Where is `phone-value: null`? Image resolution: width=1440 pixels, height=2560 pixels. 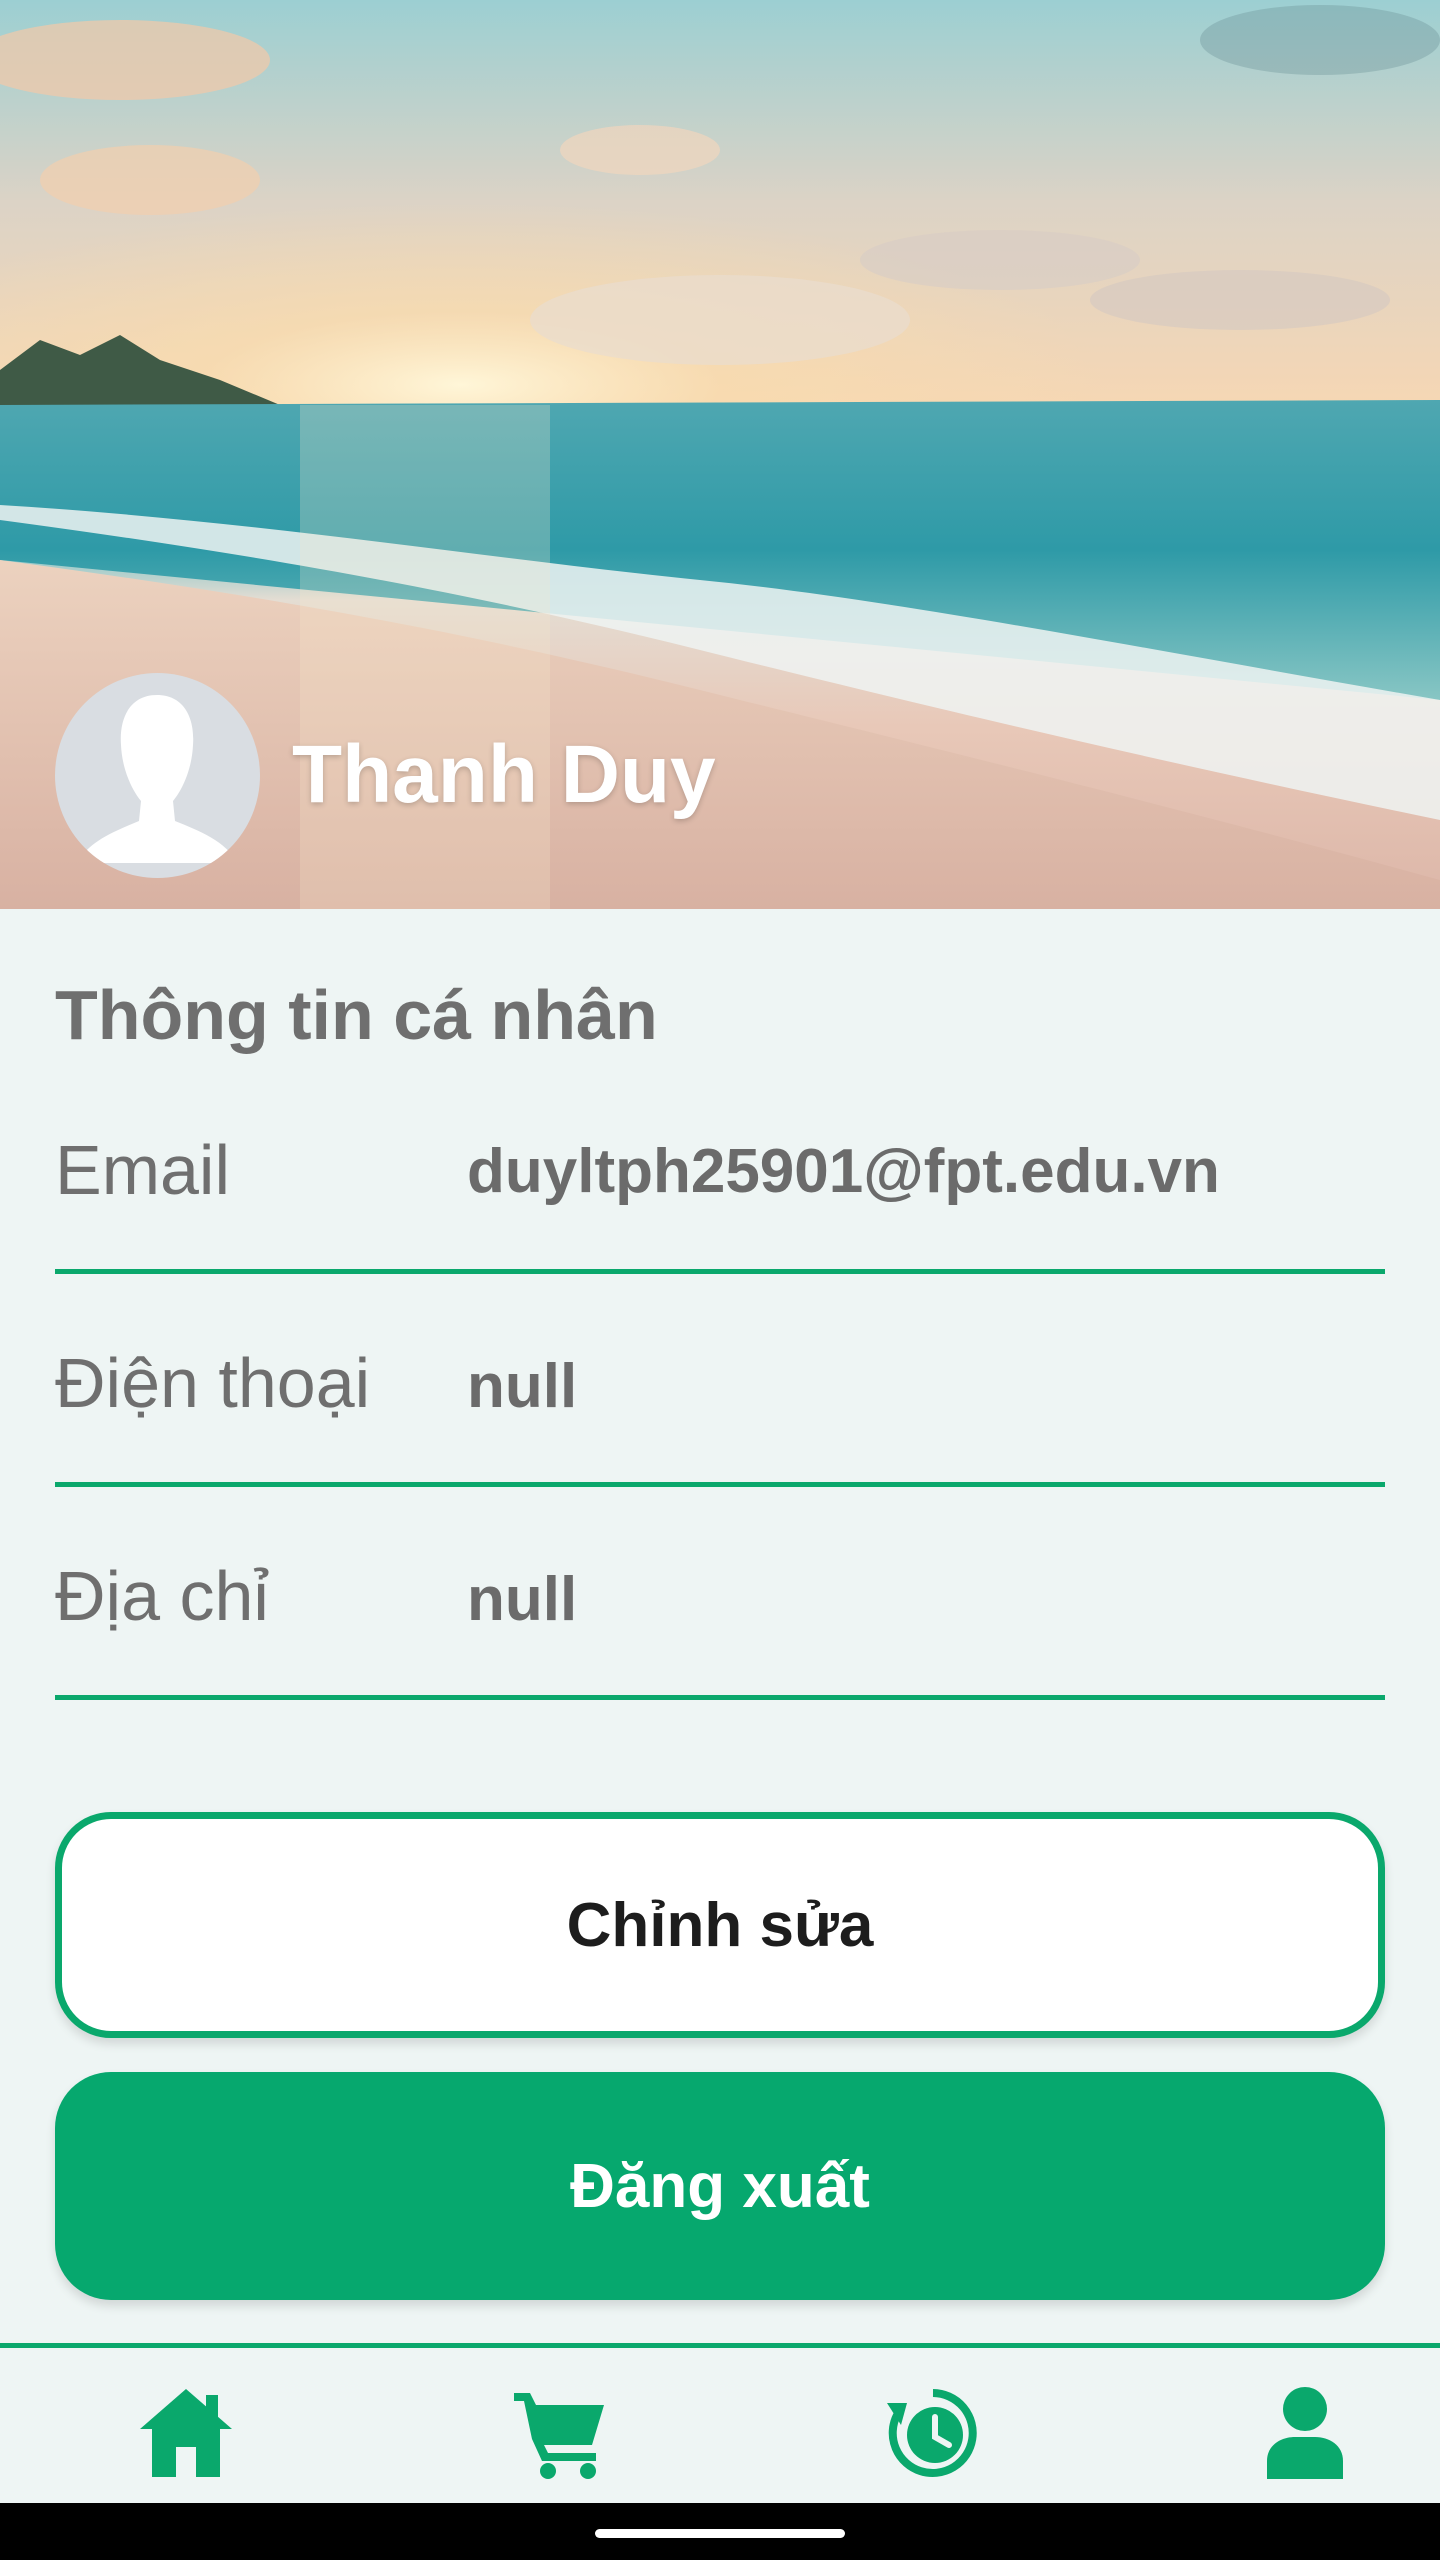 phone-value: null is located at coordinates (522, 1386).